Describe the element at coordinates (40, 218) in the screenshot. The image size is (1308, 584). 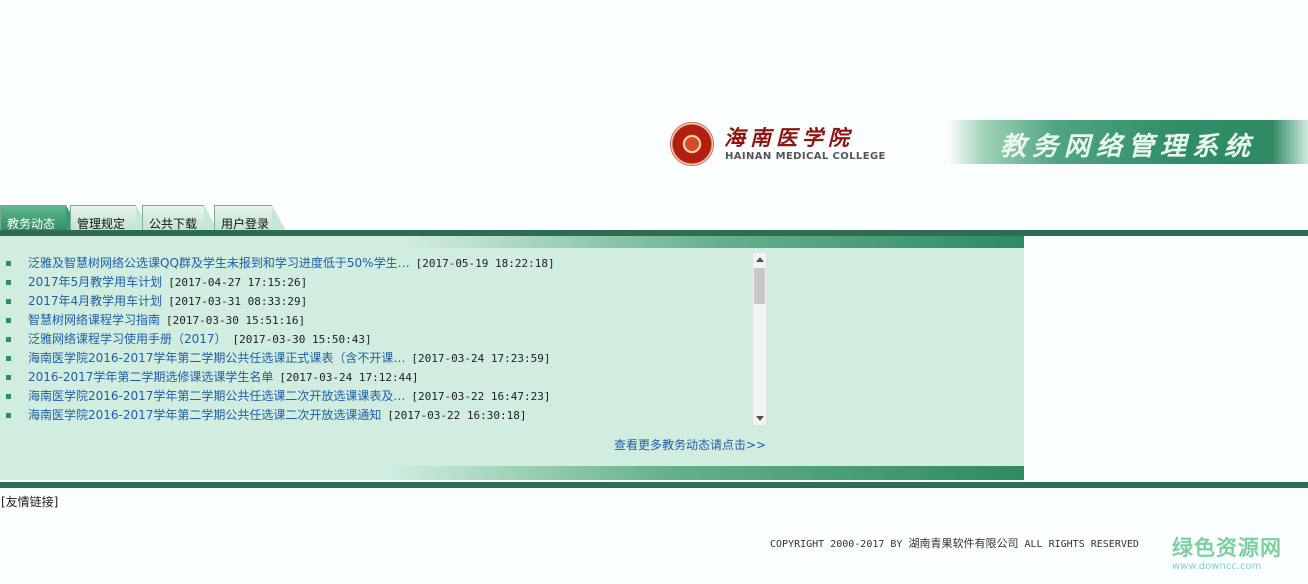
I see `tab-news: 教务动态` at that location.